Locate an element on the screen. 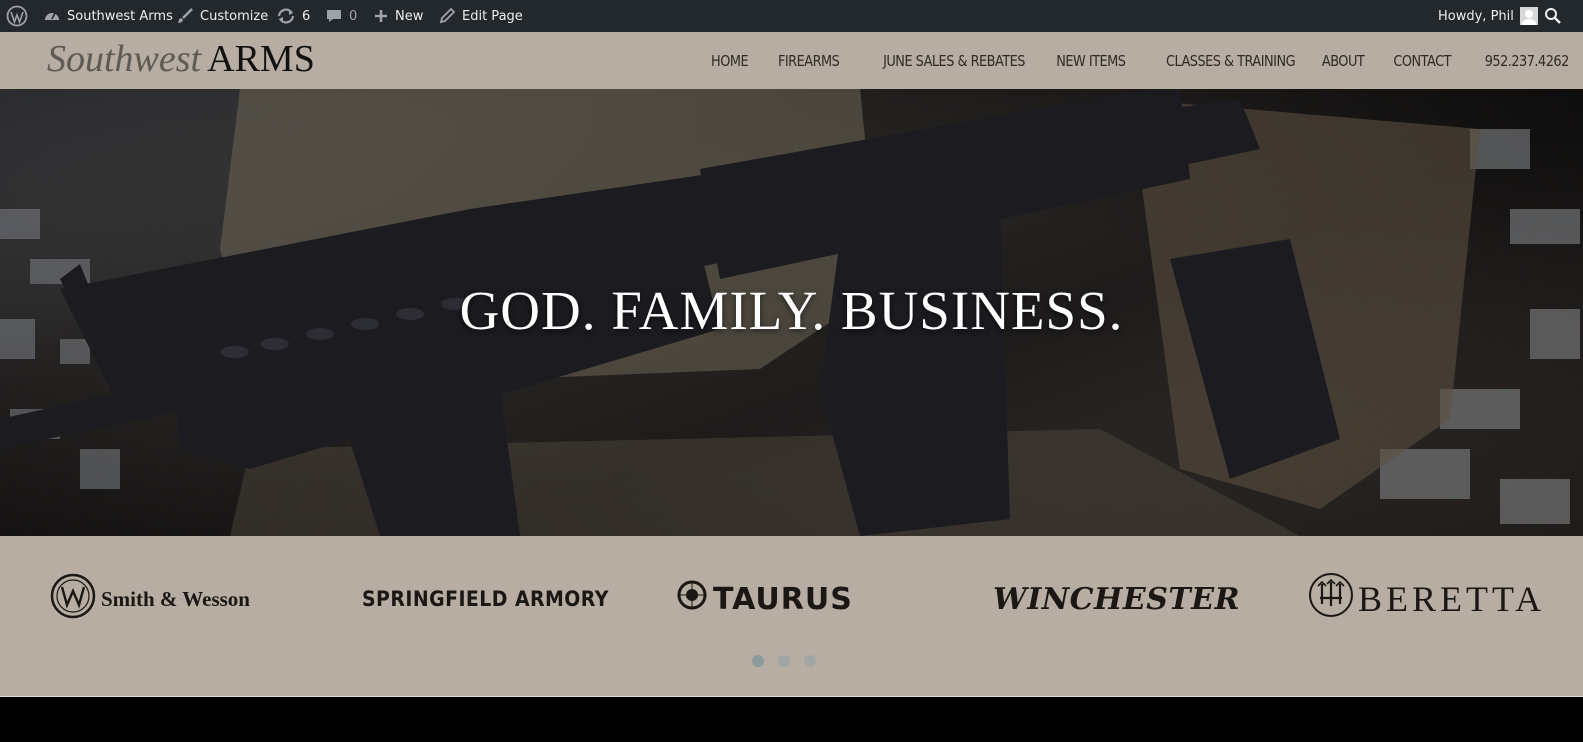 Image resolution: width=1583 pixels, height=742 pixels. brand-name-springfield: SPRINGFIELD ARMORY is located at coordinates (485, 599).